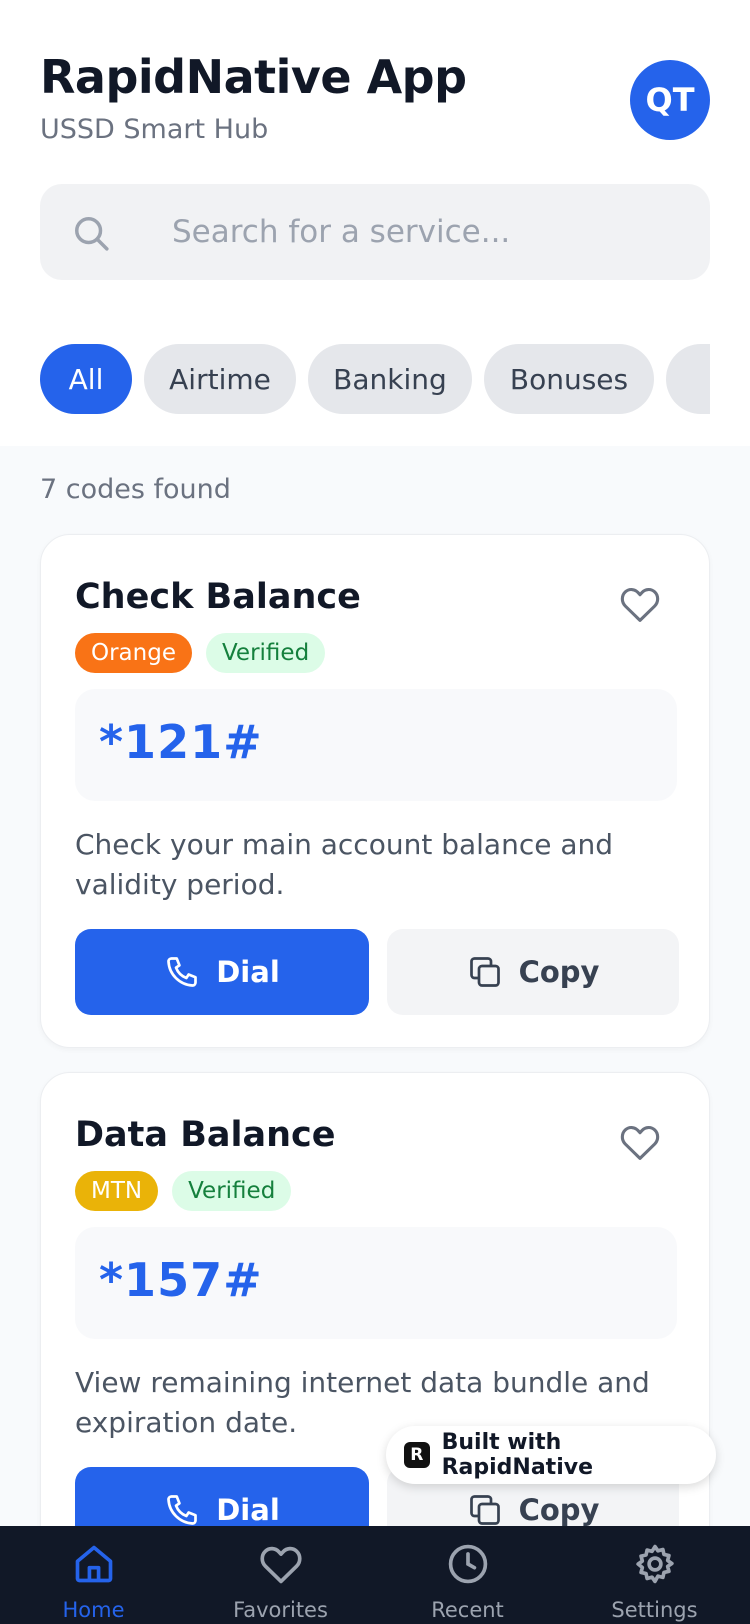 The width and height of the screenshot is (750, 1624). I want to click on dial-button: Dial, so click(222, 972).